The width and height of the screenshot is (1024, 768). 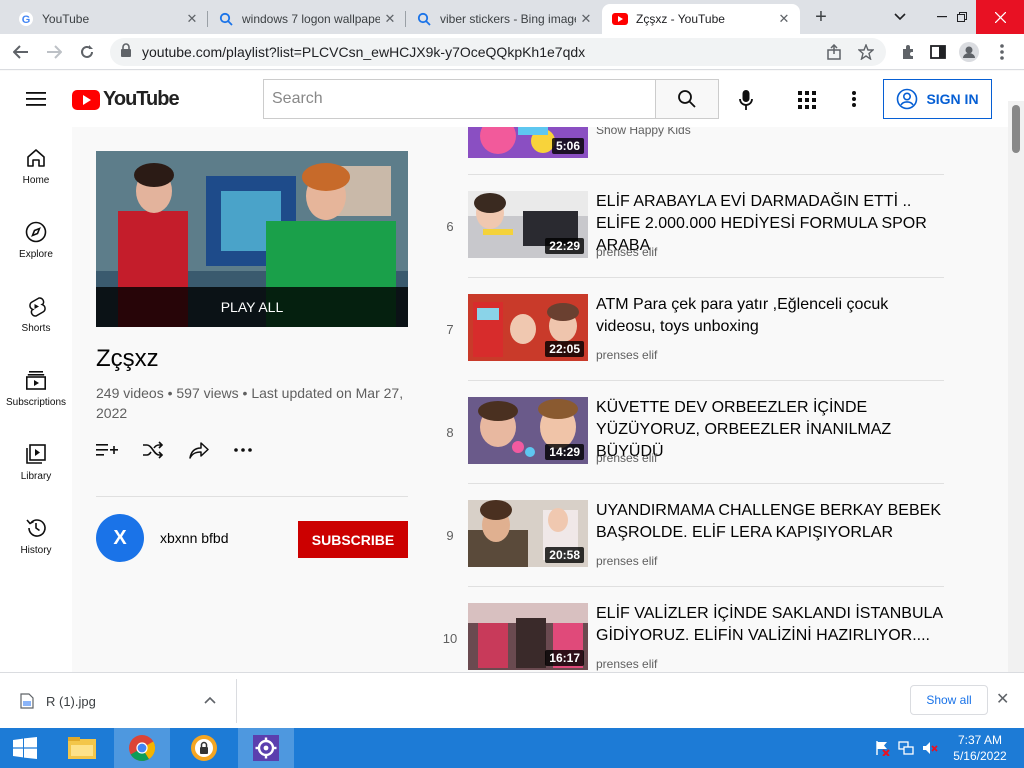 What do you see at coordinates (1002, 699) in the screenshot?
I see `close-icon: ✕` at bounding box center [1002, 699].